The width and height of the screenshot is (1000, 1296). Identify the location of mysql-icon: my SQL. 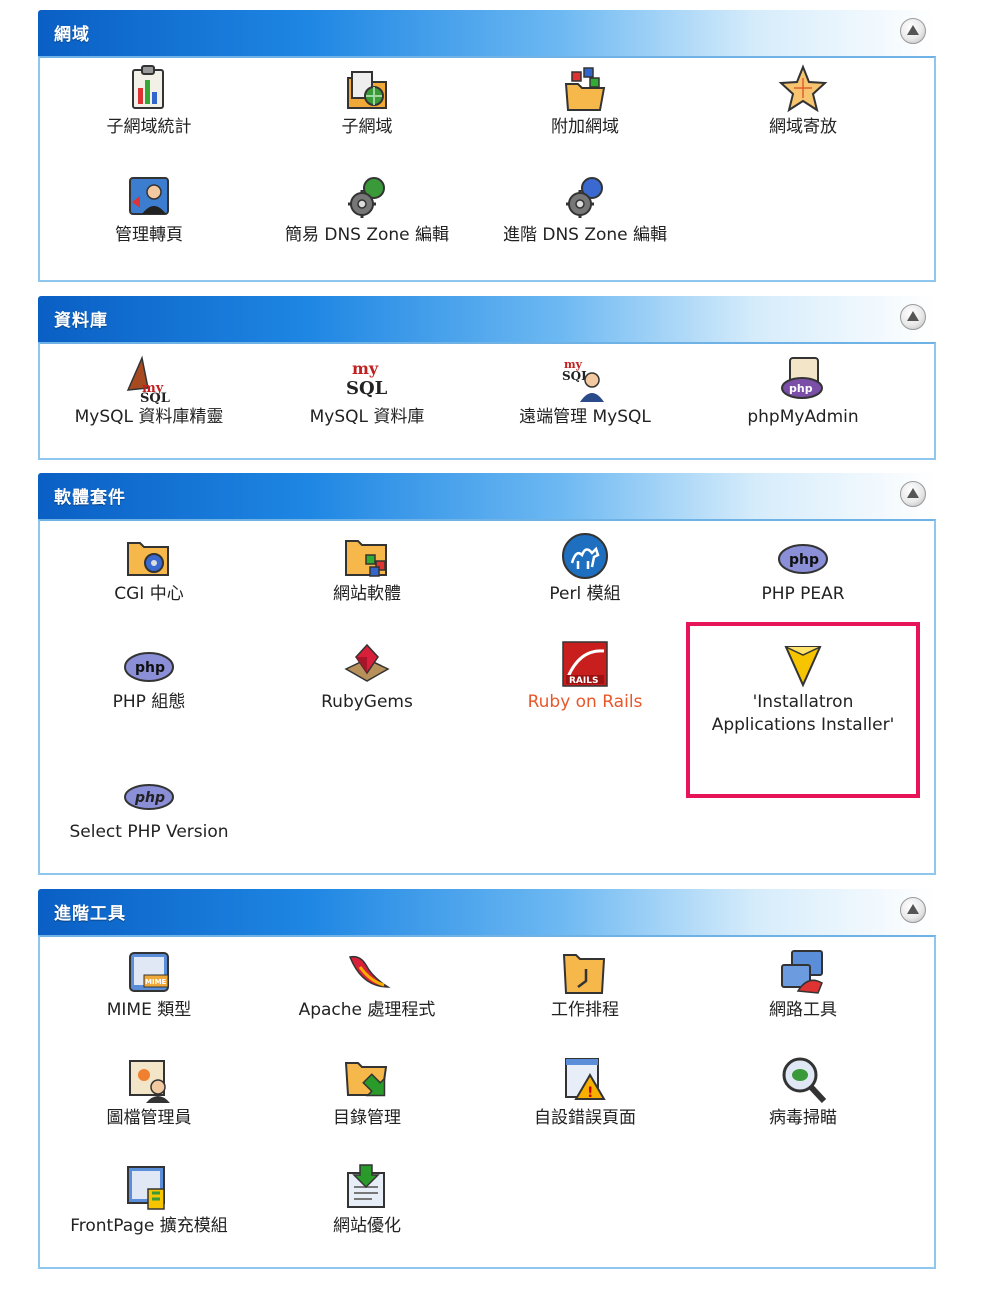
(367, 379).